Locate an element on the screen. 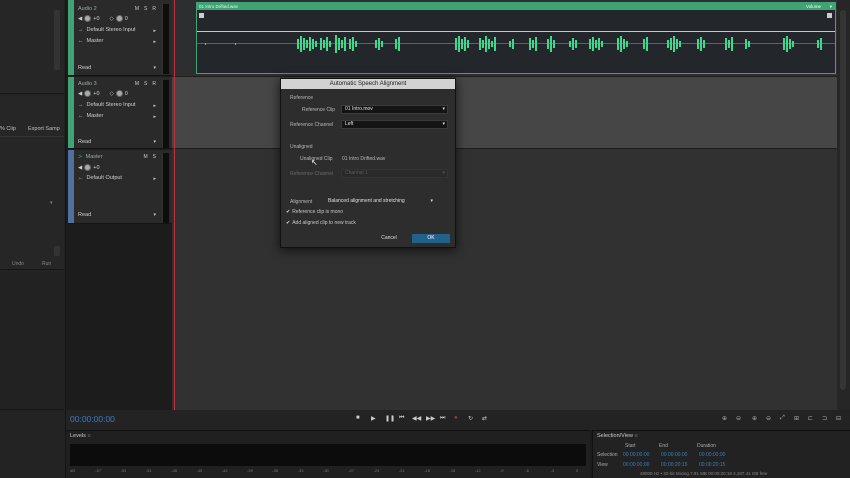 This screenshot has height=478, width=850. export-tab: Export Samp is located at coordinates (44, 129).